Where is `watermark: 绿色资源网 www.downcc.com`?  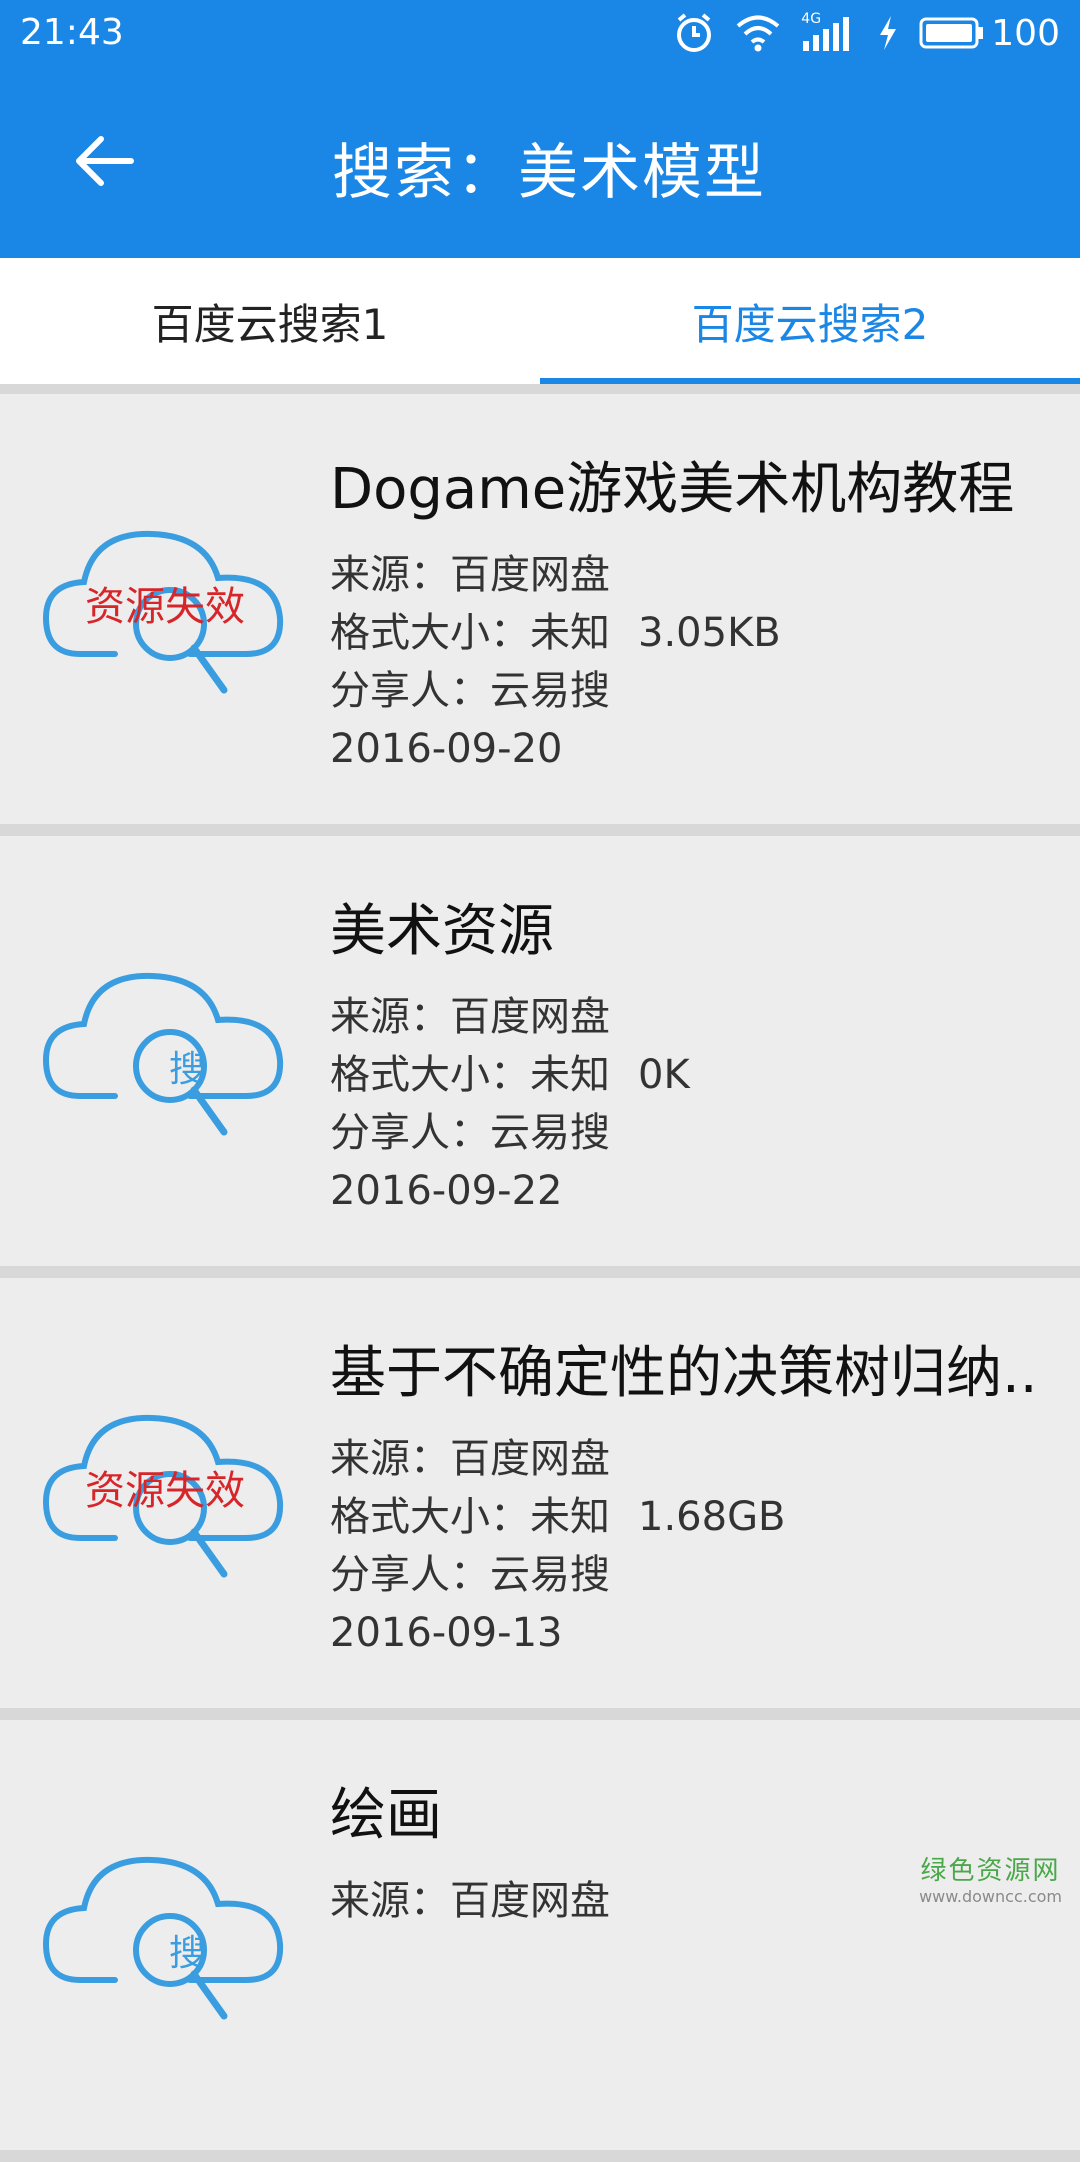 watermark: 绿色资源网 www.downcc.com is located at coordinates (990, 1878).